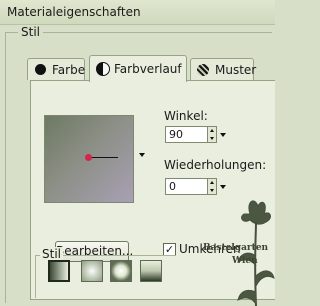  Describe the element at coordinates (223, 187) in the screenshot. I see `repeats-dropdown-arrow-icon` at that location.